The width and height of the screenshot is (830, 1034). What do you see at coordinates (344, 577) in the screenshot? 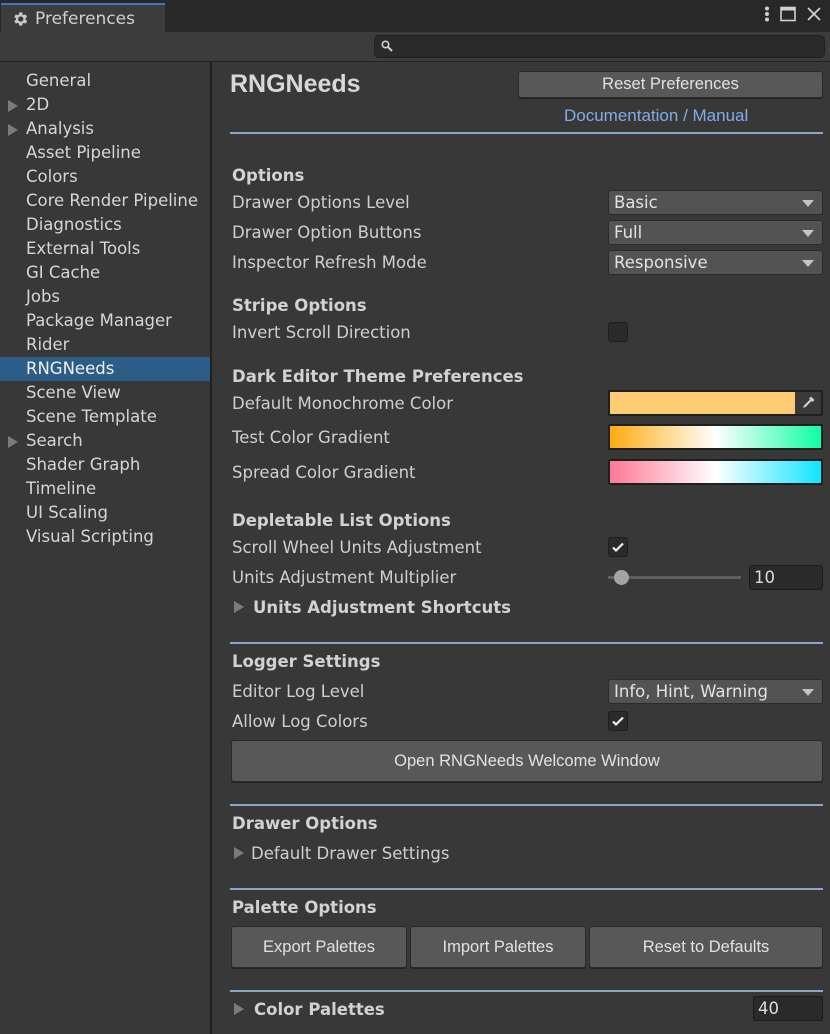
I see `multiplier-label: Units Adjustment Multiplier` at bounding box center [344, 577].